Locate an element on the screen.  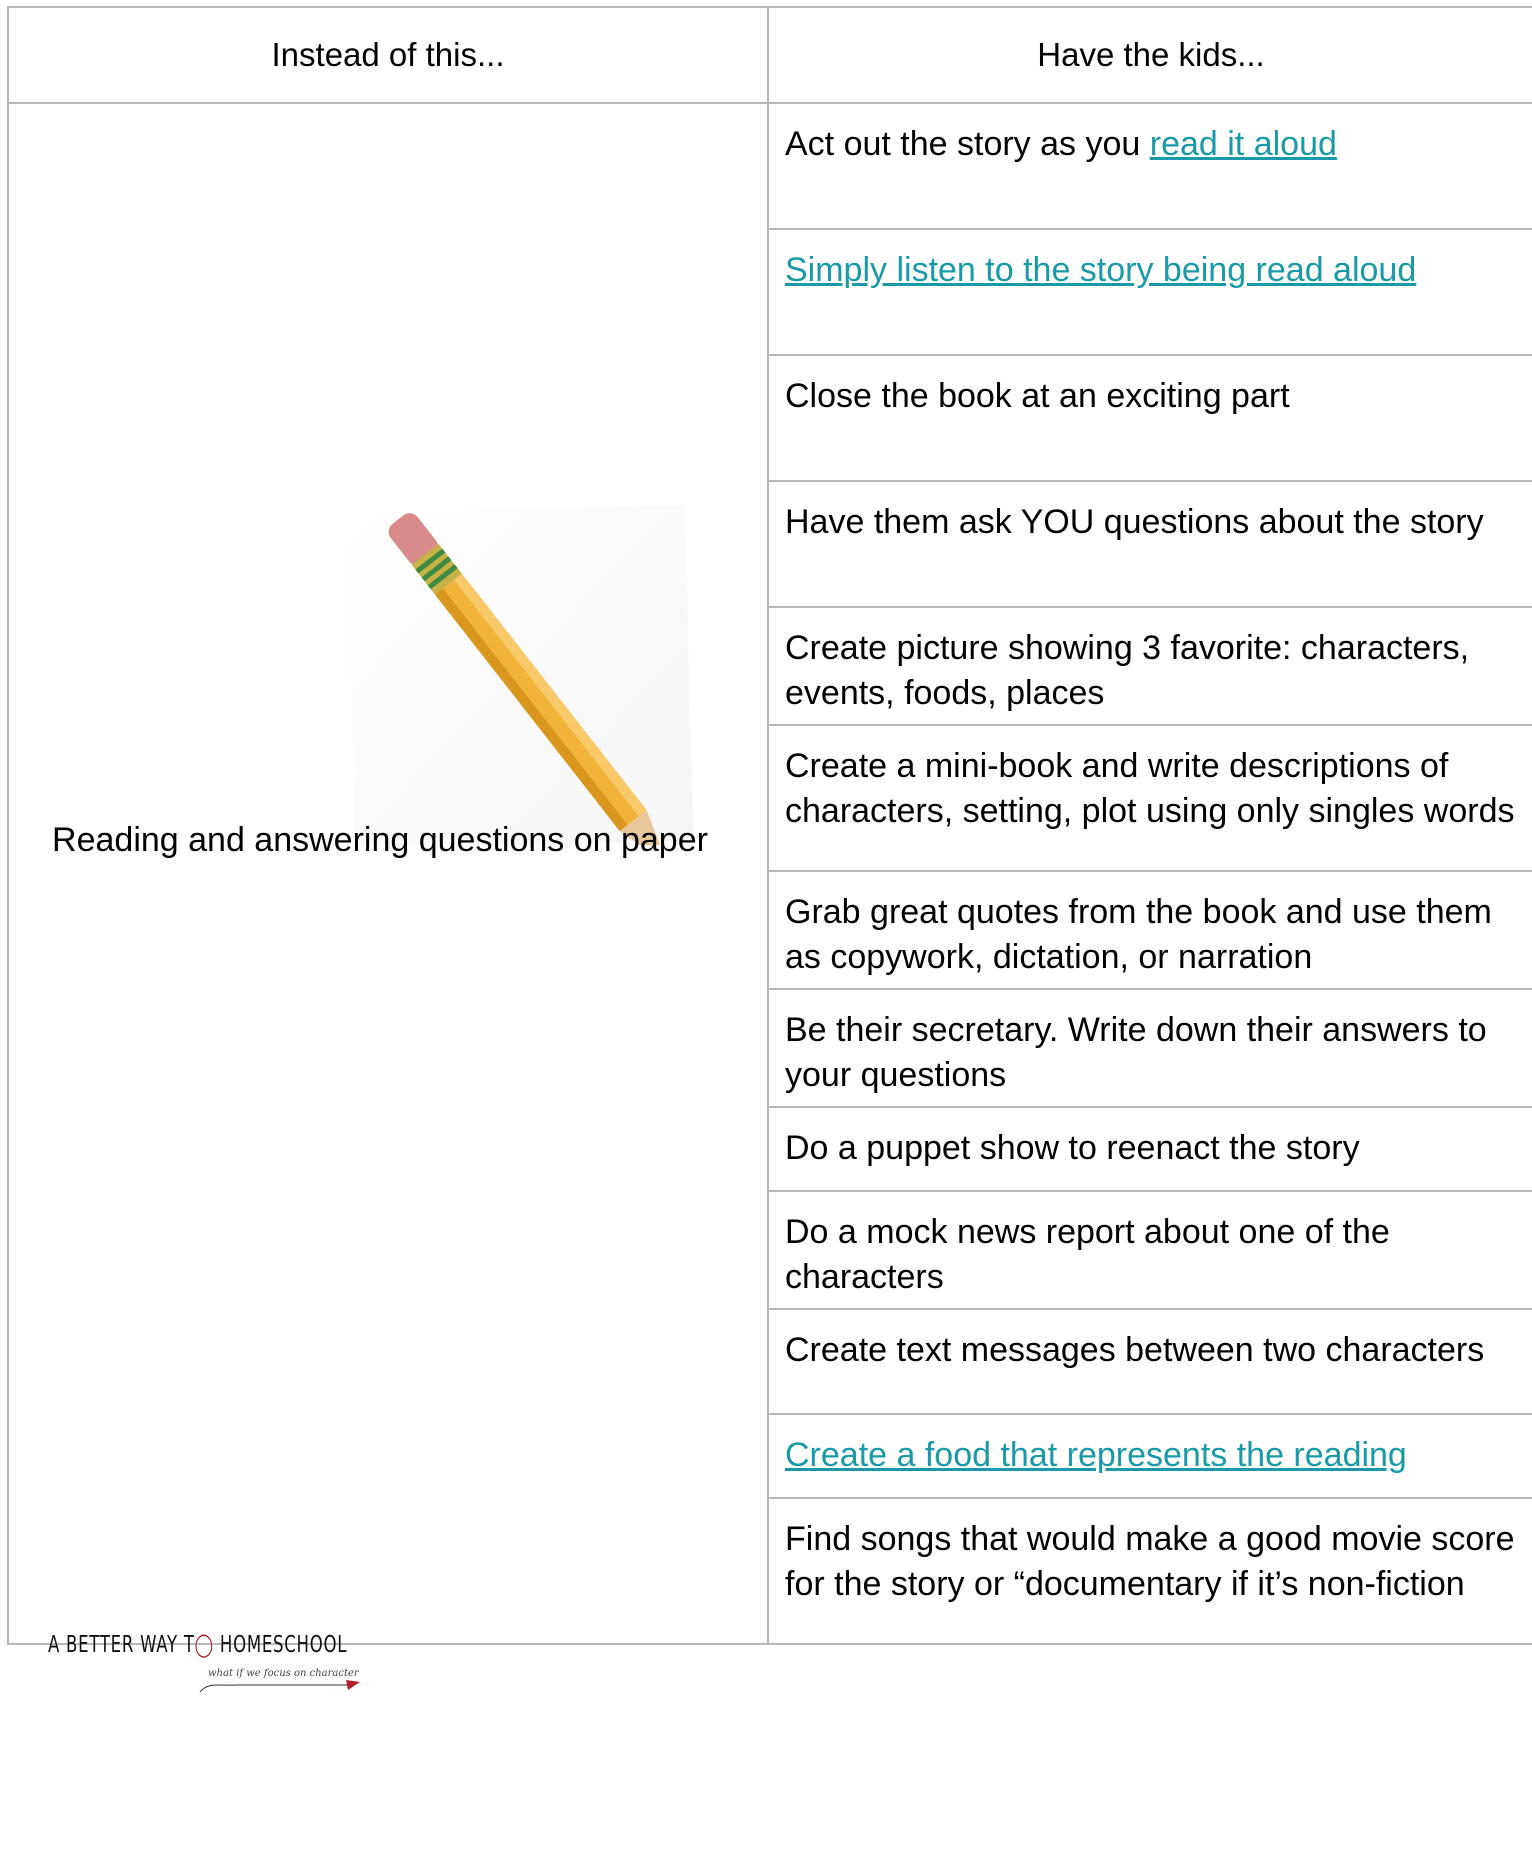
row-text: Do a puppet show to reenact the story is located at coordinates (1072, 1148).